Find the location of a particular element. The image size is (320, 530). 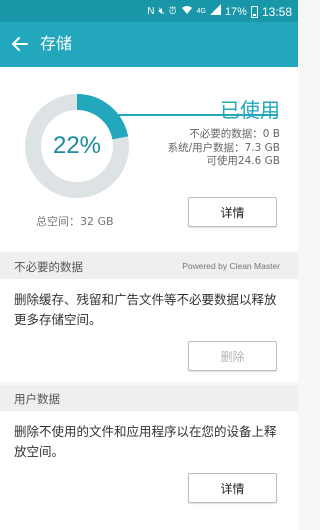

junk-section-title: 不必要的数据 is located at coordinates (48, 267).